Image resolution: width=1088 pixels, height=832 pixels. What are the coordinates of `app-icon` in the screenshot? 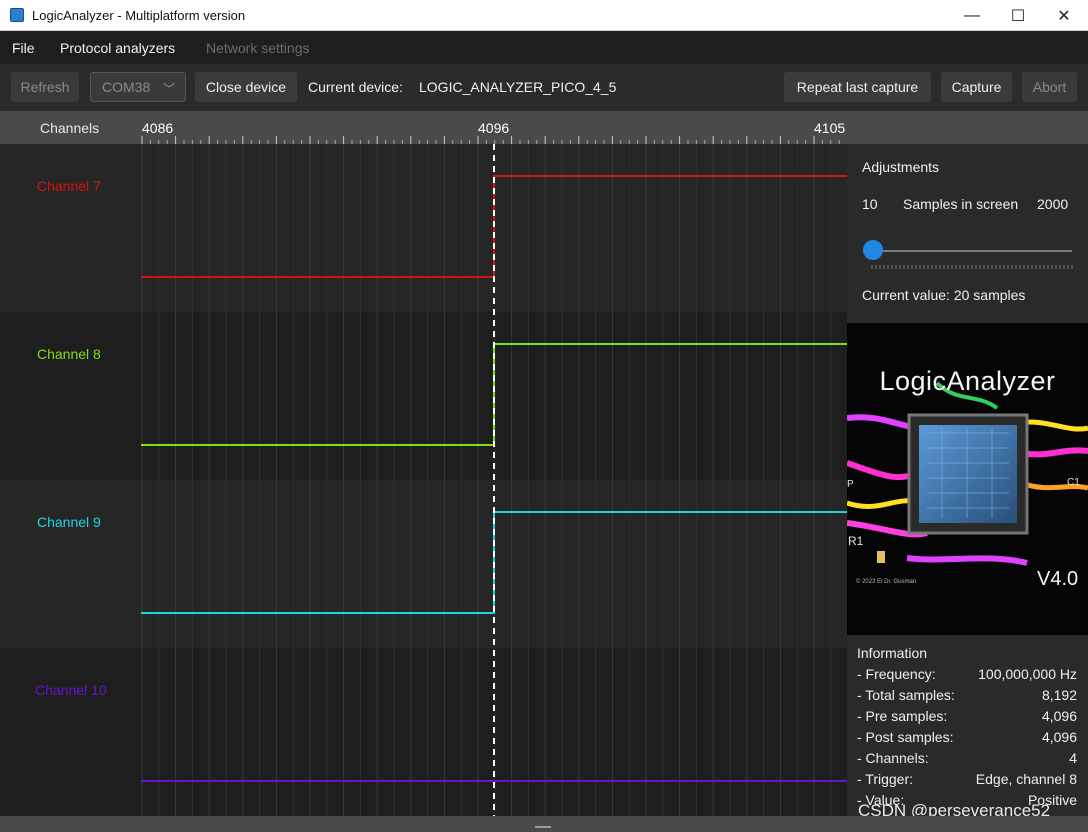 It's located at (17, 15).